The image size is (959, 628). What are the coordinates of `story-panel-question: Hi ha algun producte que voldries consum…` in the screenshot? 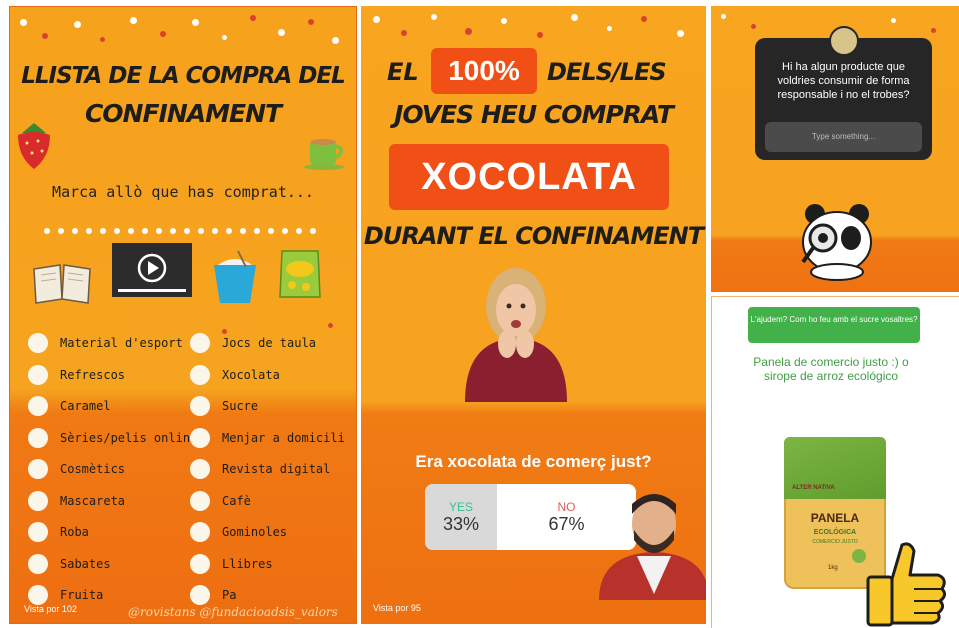 It's located at (835, 149).